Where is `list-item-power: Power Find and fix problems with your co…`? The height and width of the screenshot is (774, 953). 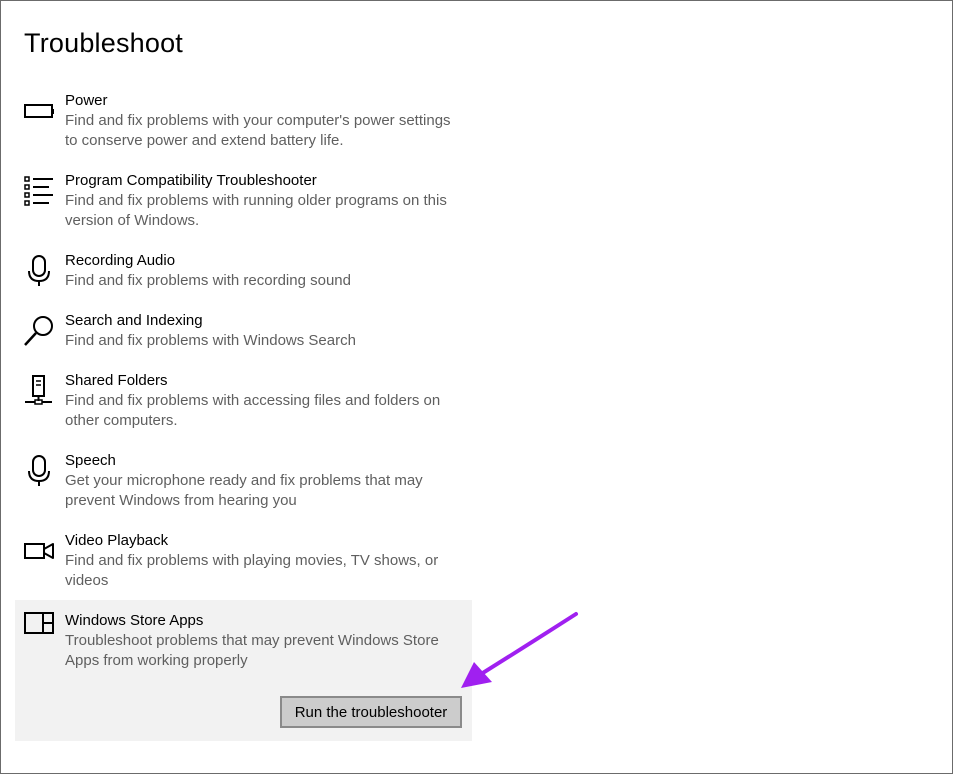 list-item-power: Power Find and fix problems with your co… is located at coordinates (243, 122).